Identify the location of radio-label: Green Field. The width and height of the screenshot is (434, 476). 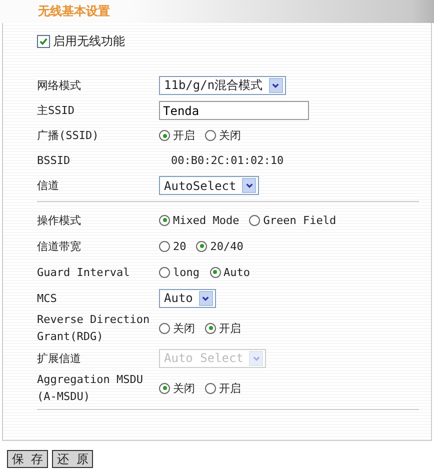
(299, 220).